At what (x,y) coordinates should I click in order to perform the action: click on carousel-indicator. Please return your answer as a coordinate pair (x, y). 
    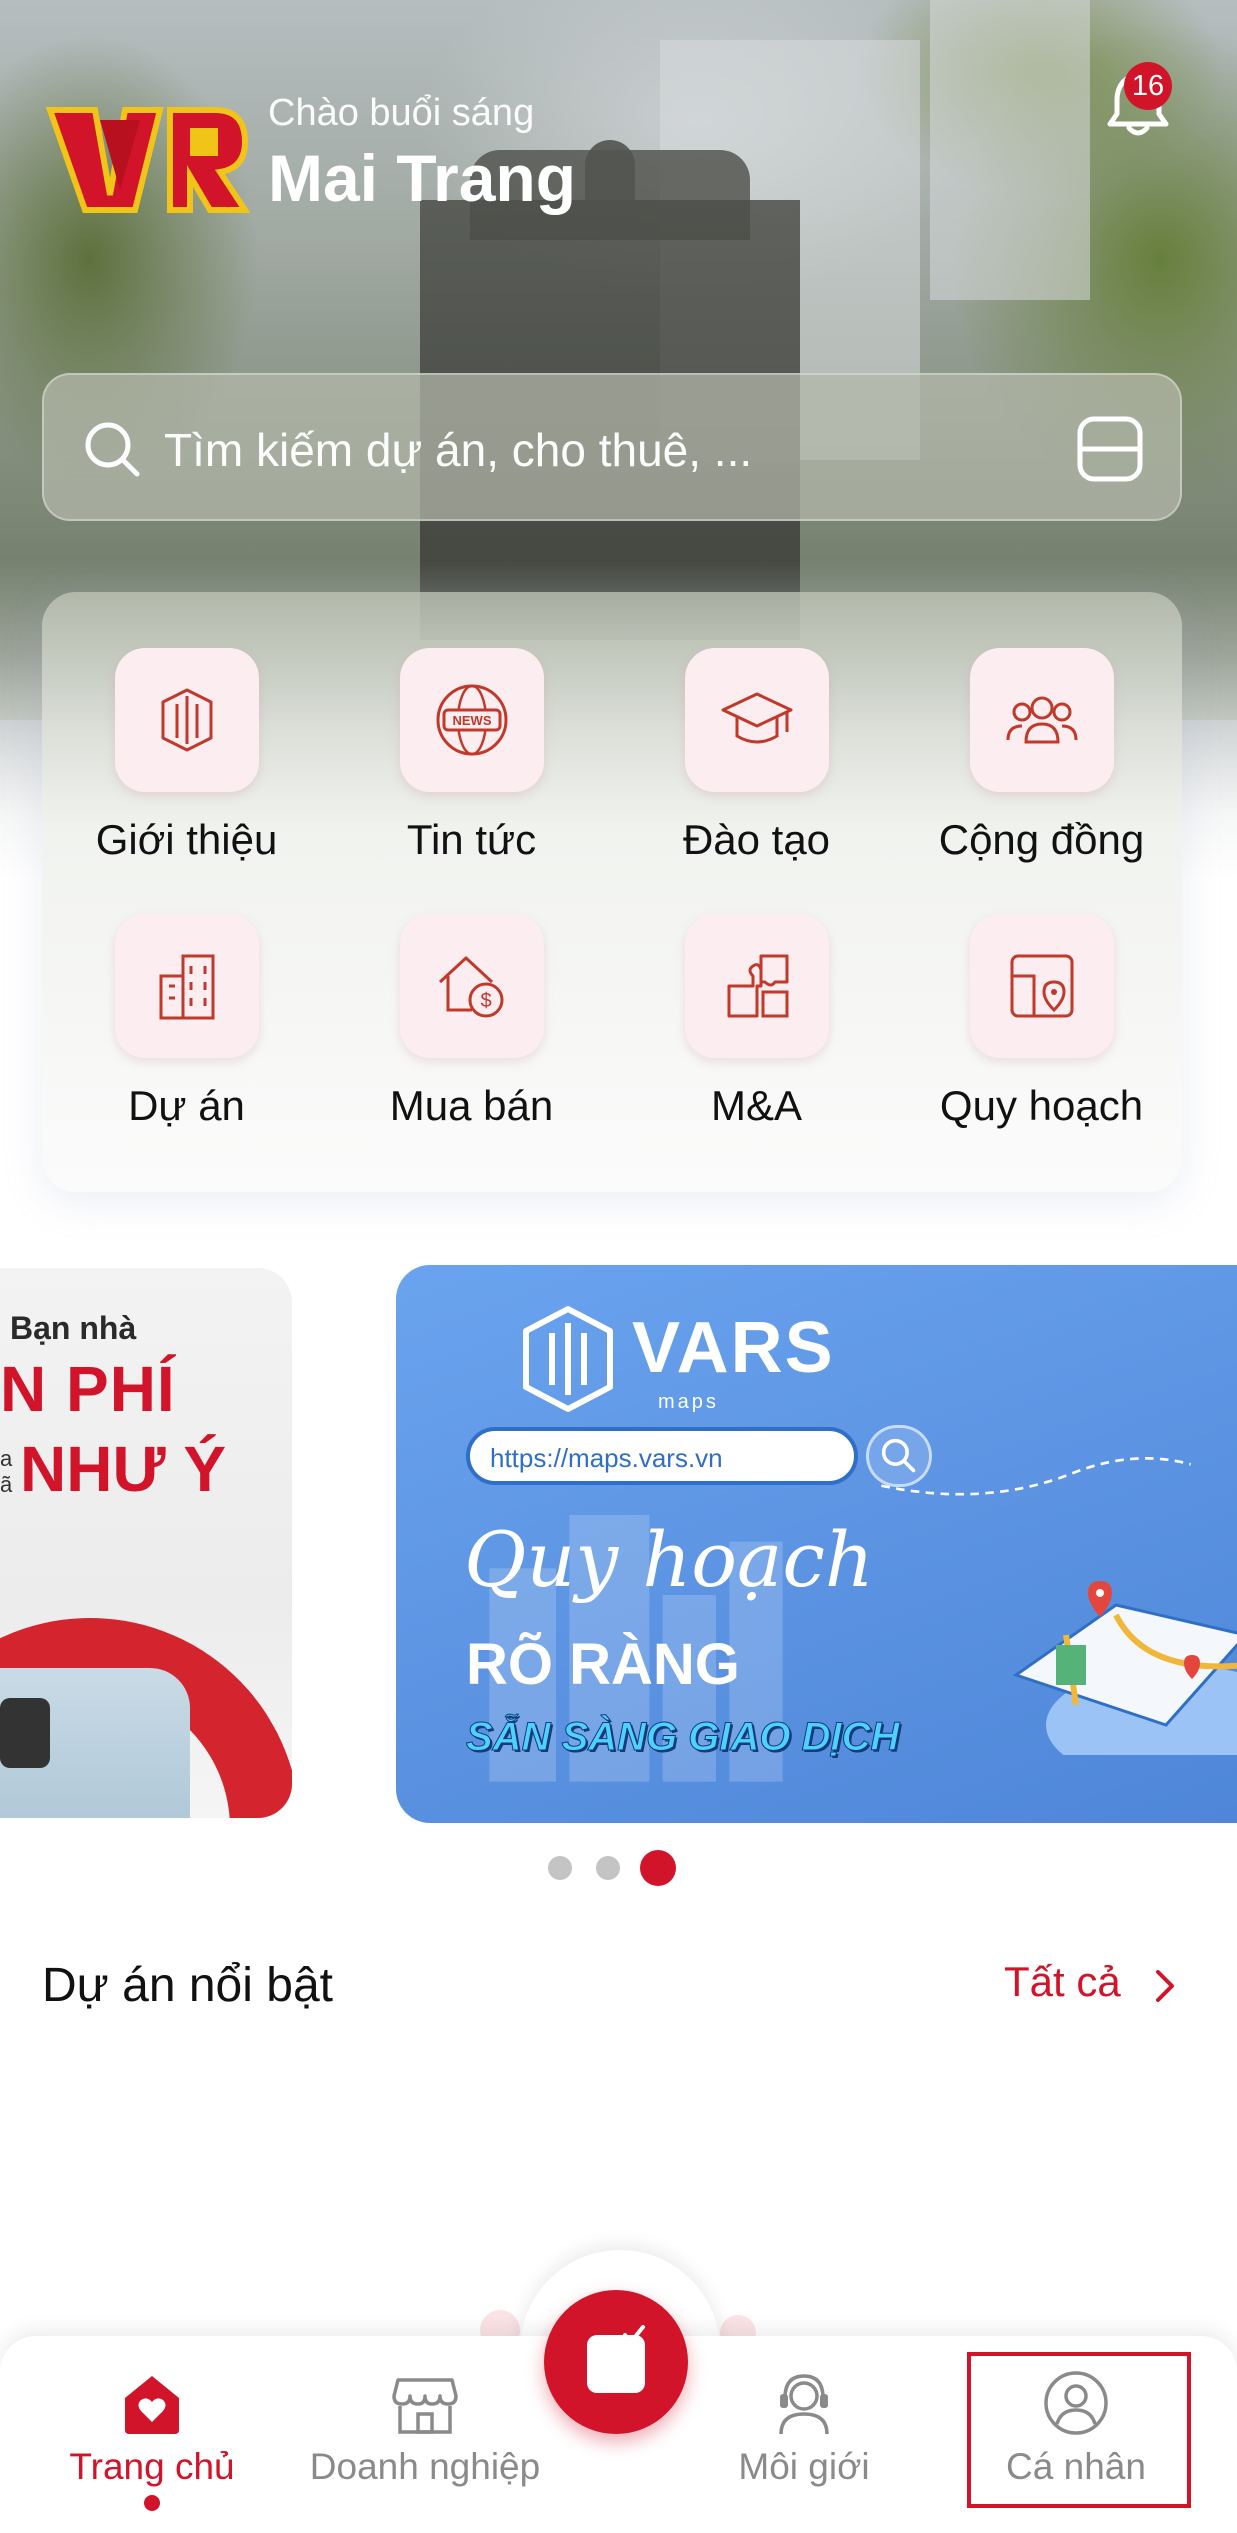
    Looking at the image, I should click on (618, 1868).